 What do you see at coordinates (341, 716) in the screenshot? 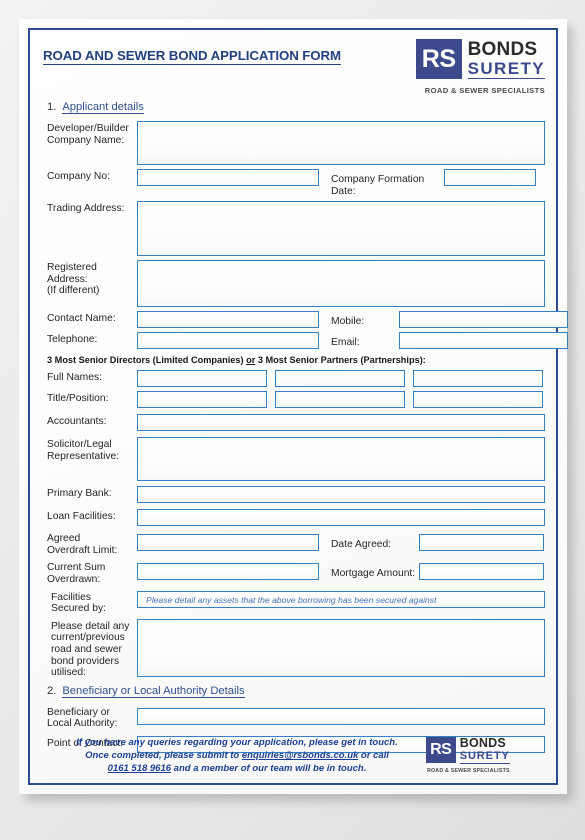
I see `beneficiary-authority-input` at bounding box center [341, 716].